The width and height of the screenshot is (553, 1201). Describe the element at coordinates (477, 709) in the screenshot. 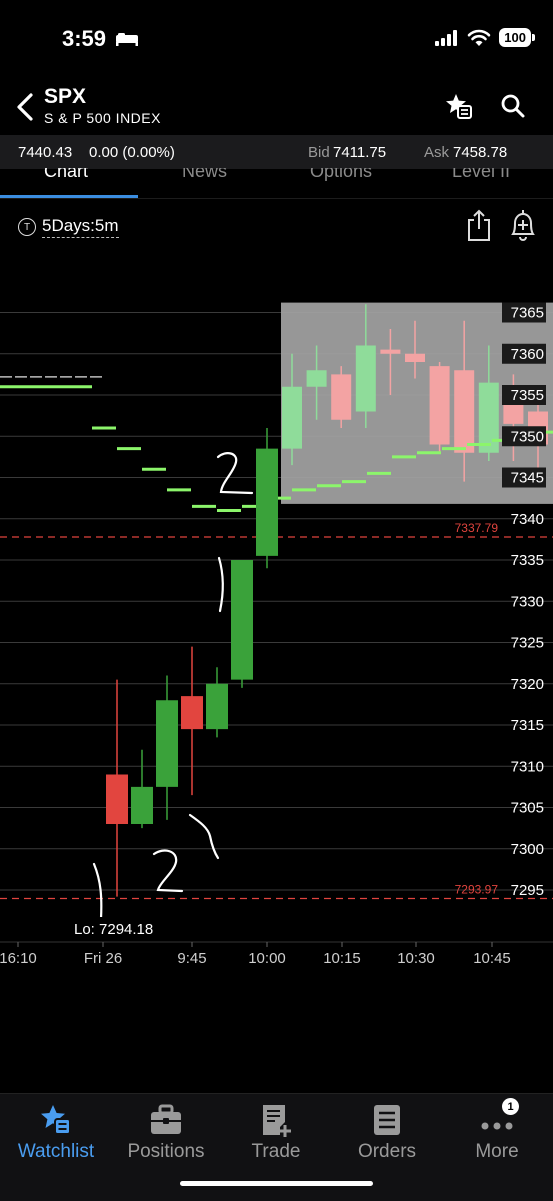

I see `reference-line-labels: 7337.79 7293.97` at that location.